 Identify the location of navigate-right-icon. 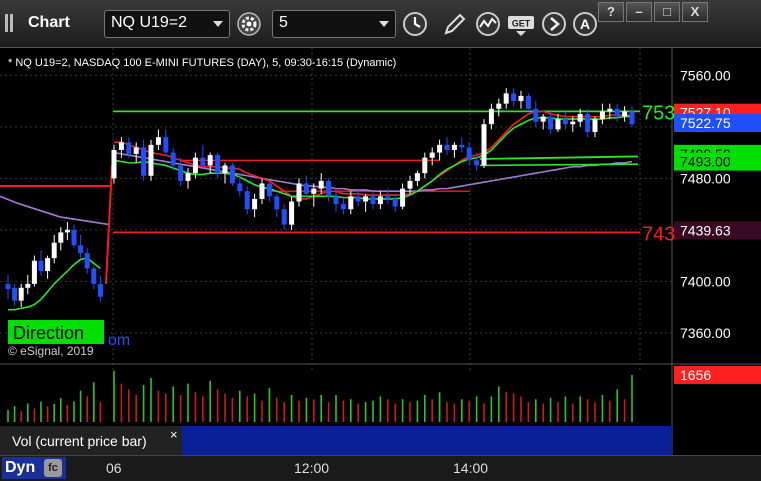
(554, 24).